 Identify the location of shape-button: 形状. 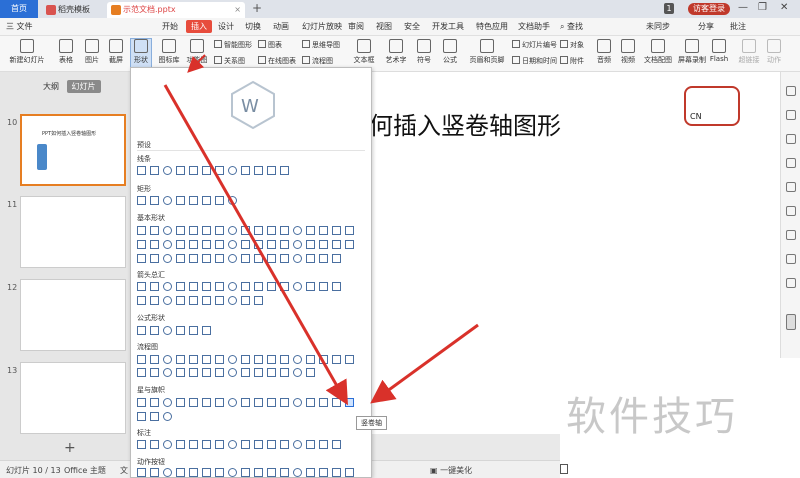
(141, 53).